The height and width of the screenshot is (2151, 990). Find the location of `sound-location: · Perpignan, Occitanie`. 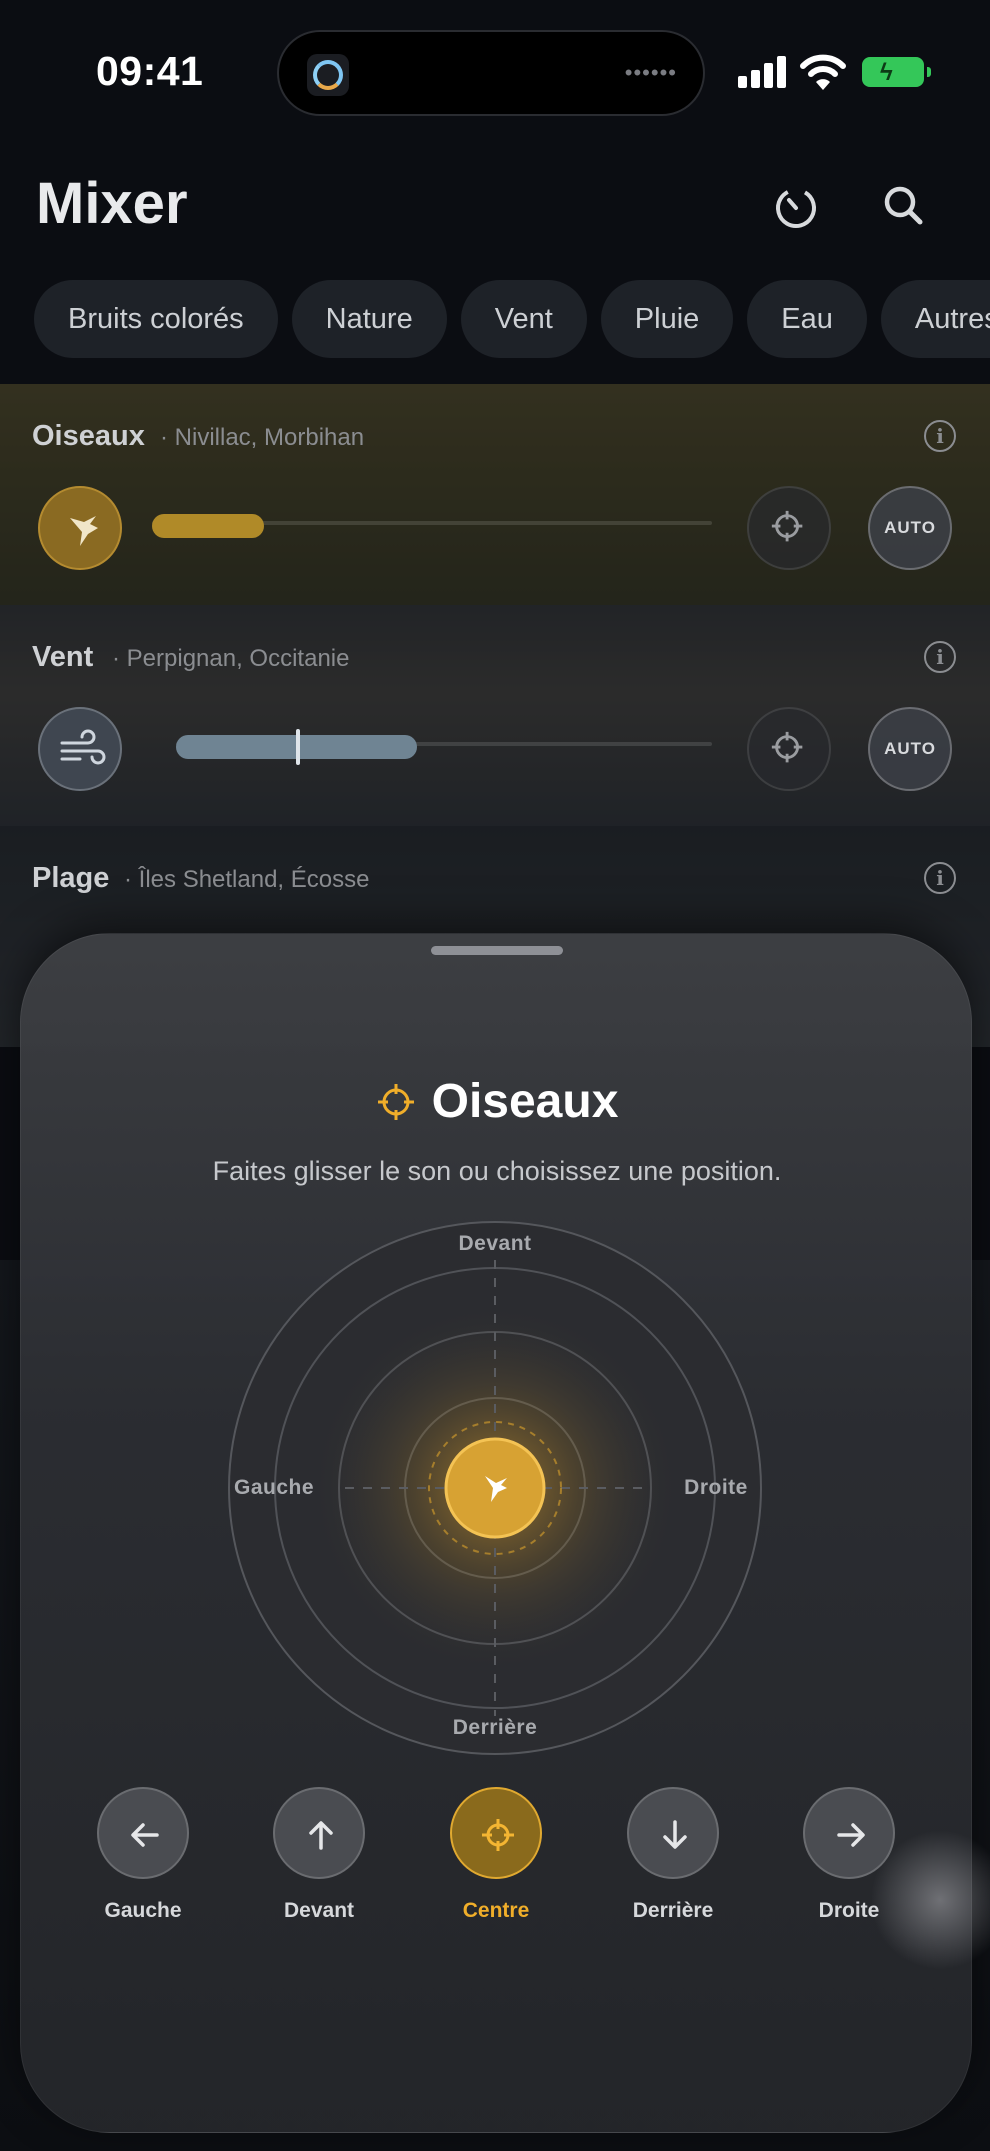

sound-location: · Perpignan, Occitanie is located at coordinates (231, 658).